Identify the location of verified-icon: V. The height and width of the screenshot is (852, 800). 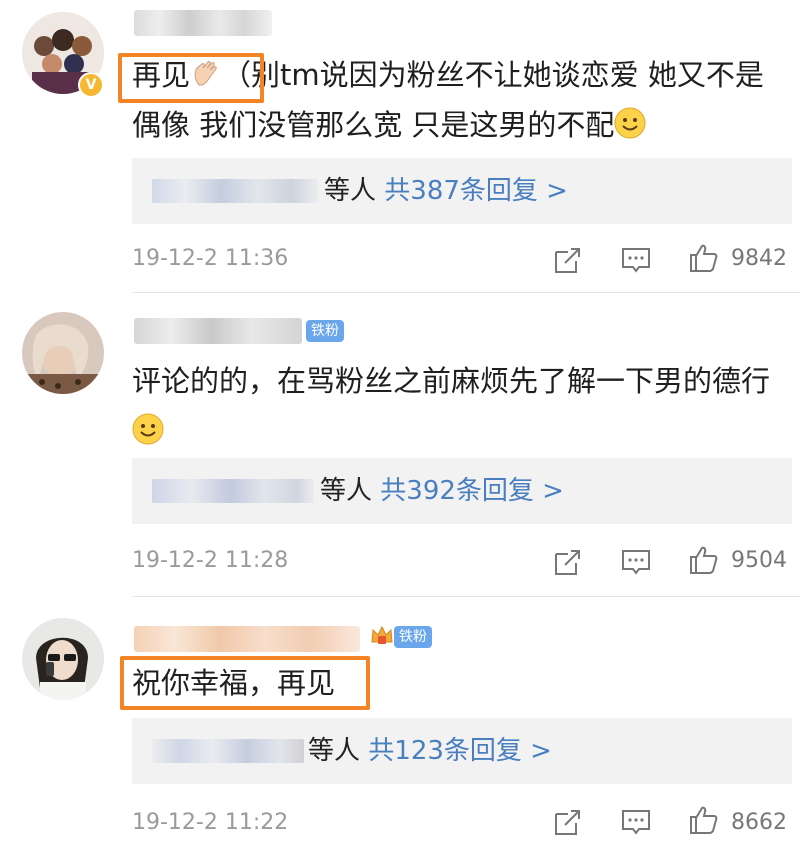
(91, 85).